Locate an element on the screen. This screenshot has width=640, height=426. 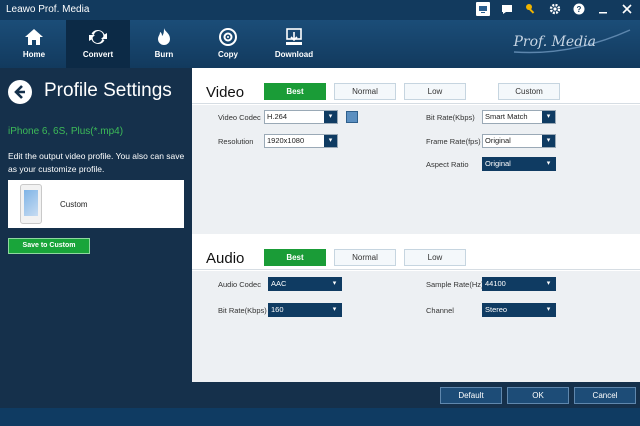
burn-icon is located at coordinates (164, 36).